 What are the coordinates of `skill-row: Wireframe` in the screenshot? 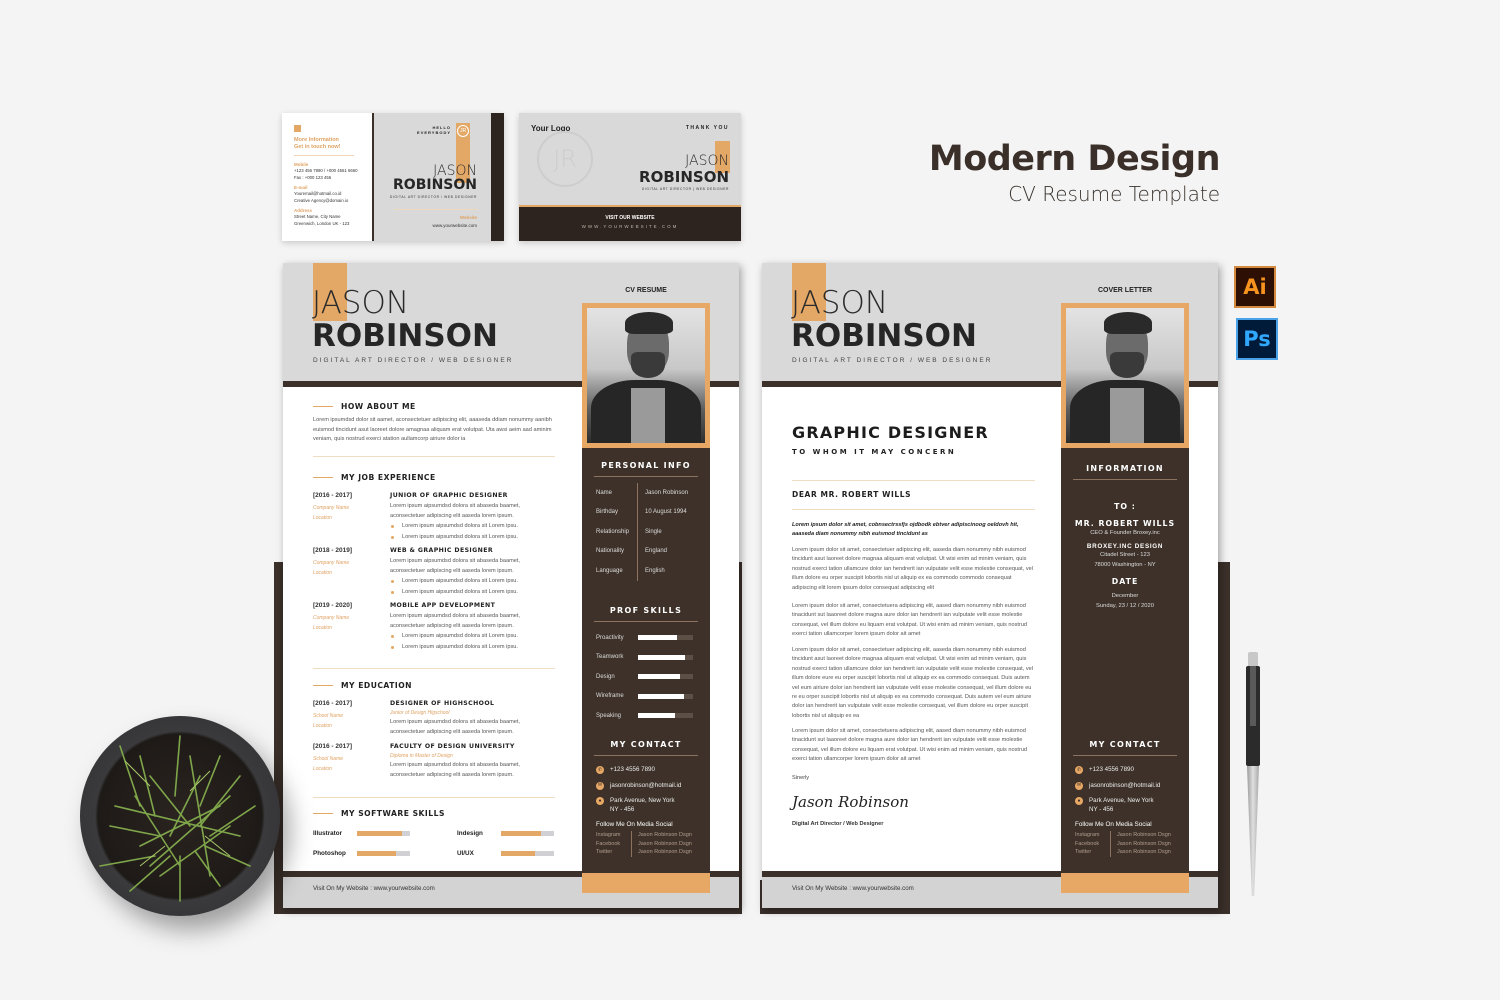 It's located at (646, 697).